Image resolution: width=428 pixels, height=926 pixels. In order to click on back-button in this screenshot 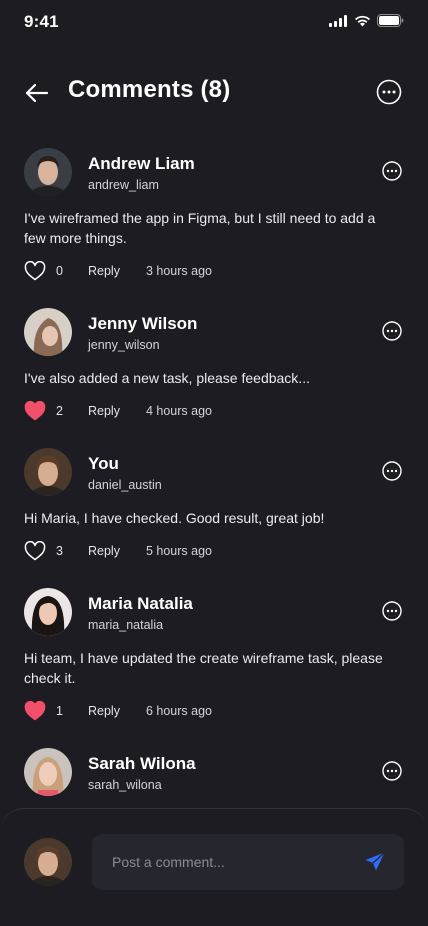, I will do `click(37, 93)`.